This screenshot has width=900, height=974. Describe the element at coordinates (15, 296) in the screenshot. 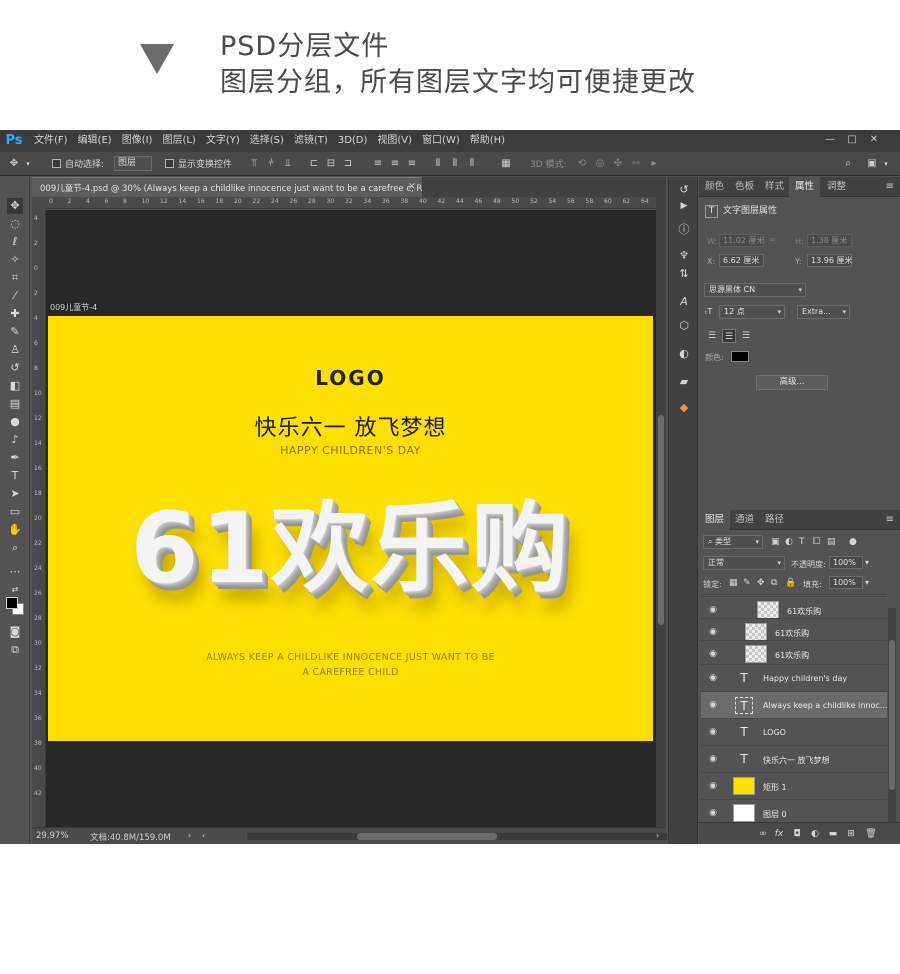

I see `eyedropper-tool-icon: ⁄` at that location.